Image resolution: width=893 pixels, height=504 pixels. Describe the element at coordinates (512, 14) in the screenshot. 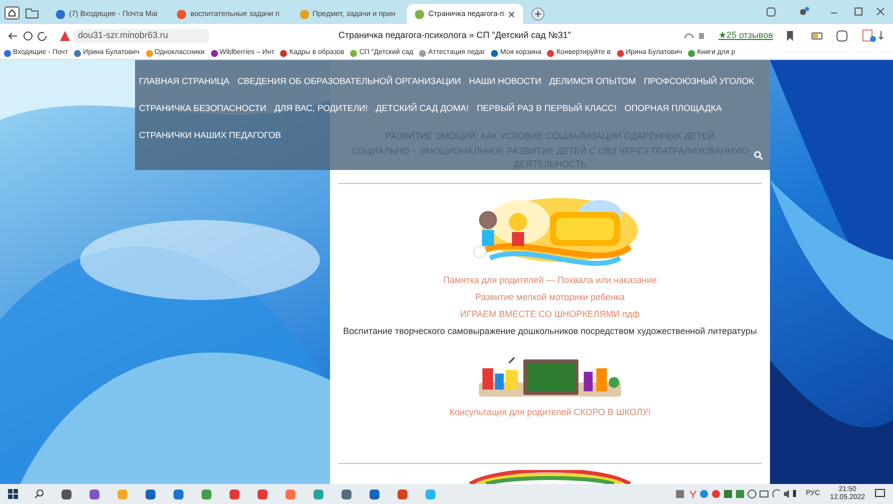

I see `close-icon` at that location.